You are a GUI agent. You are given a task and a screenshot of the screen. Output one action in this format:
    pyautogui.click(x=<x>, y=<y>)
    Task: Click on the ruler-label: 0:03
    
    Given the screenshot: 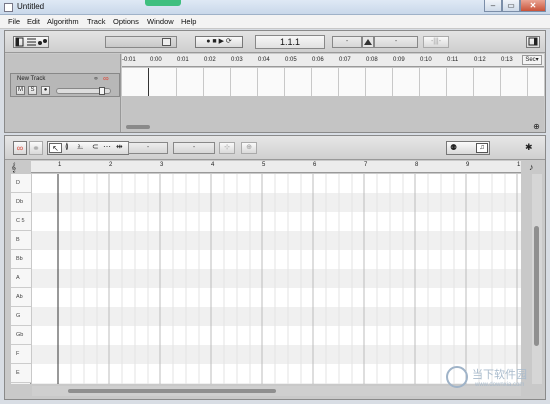 What is the action you would take?
    pyautogui.click(x=237, y=60)
    